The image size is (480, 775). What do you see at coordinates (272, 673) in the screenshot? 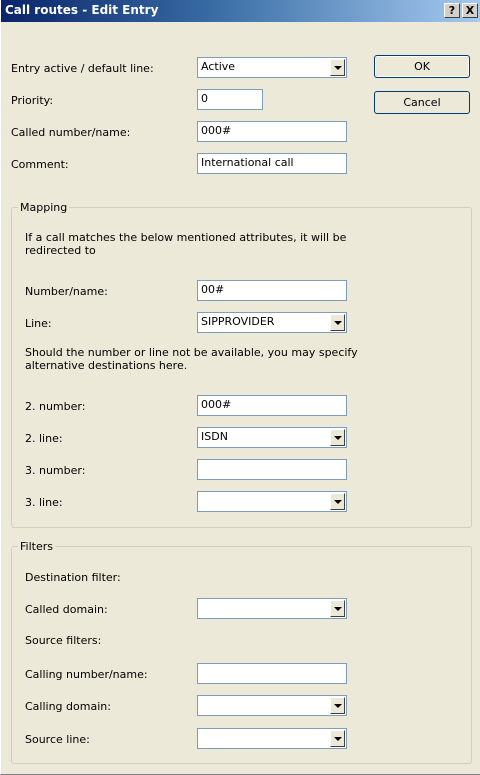
I see `calling-number-input` at bounding box center [272, 673].